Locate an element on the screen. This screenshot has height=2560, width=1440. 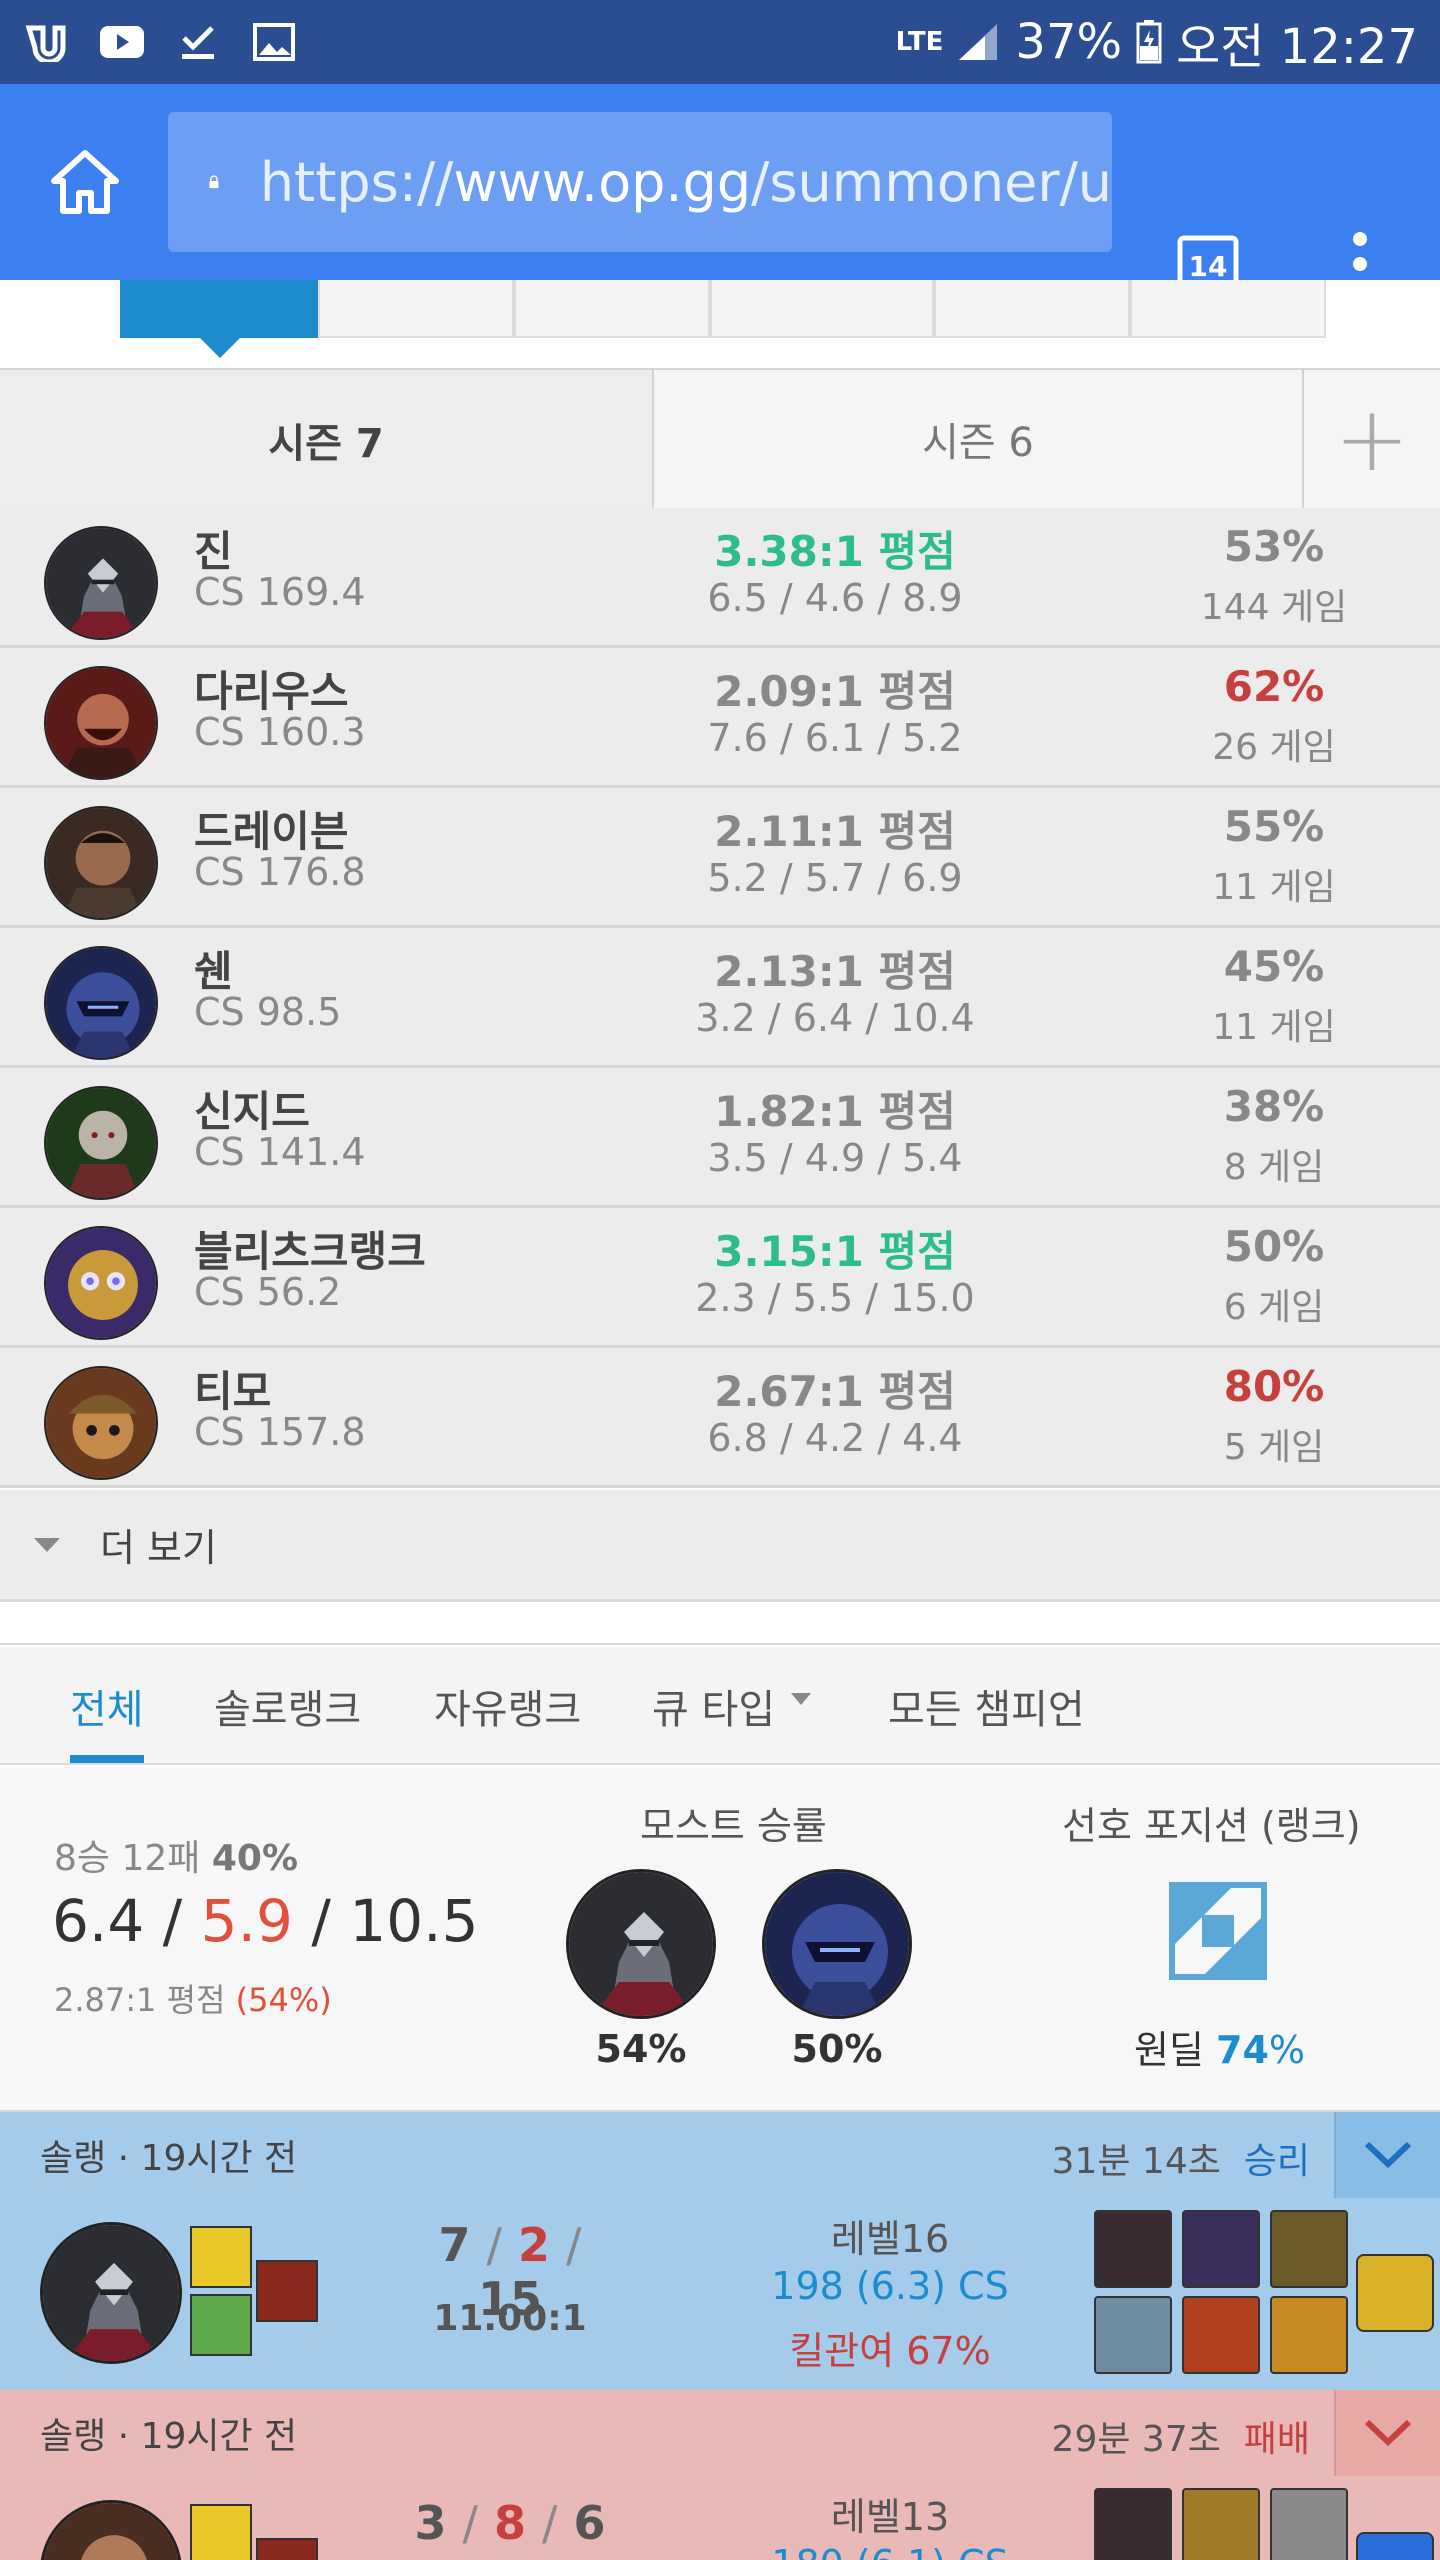
filter-champions: 모든 챔피언 is located at coordinates (986, 1706).